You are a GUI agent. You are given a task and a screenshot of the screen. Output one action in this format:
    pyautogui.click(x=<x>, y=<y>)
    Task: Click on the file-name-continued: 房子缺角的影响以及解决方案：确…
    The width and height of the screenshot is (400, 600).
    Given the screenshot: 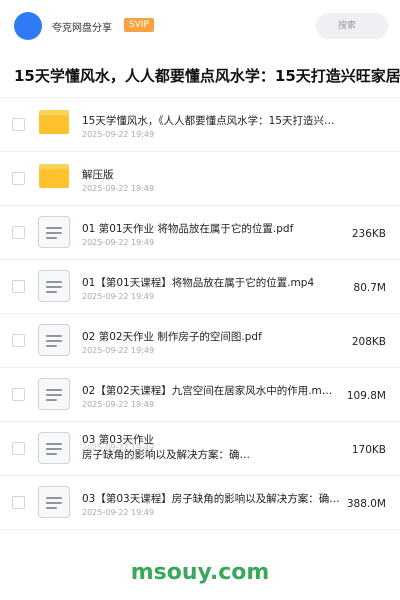 What is the action you would take?
    pyautogui.click(x=166, y=455)
    